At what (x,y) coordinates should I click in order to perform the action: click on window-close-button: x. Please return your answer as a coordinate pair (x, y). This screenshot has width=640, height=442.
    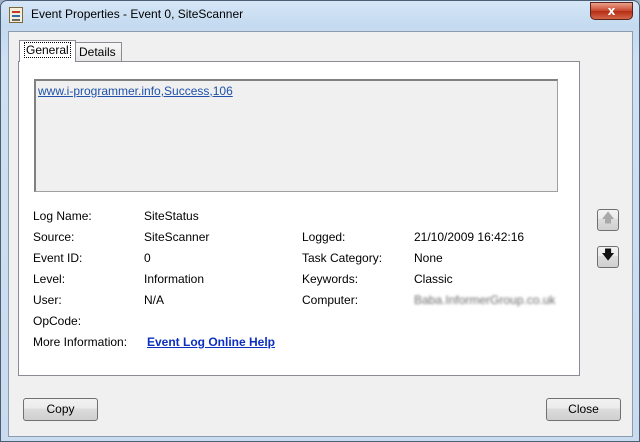
    Looking at the image, I should click on (611, 11).